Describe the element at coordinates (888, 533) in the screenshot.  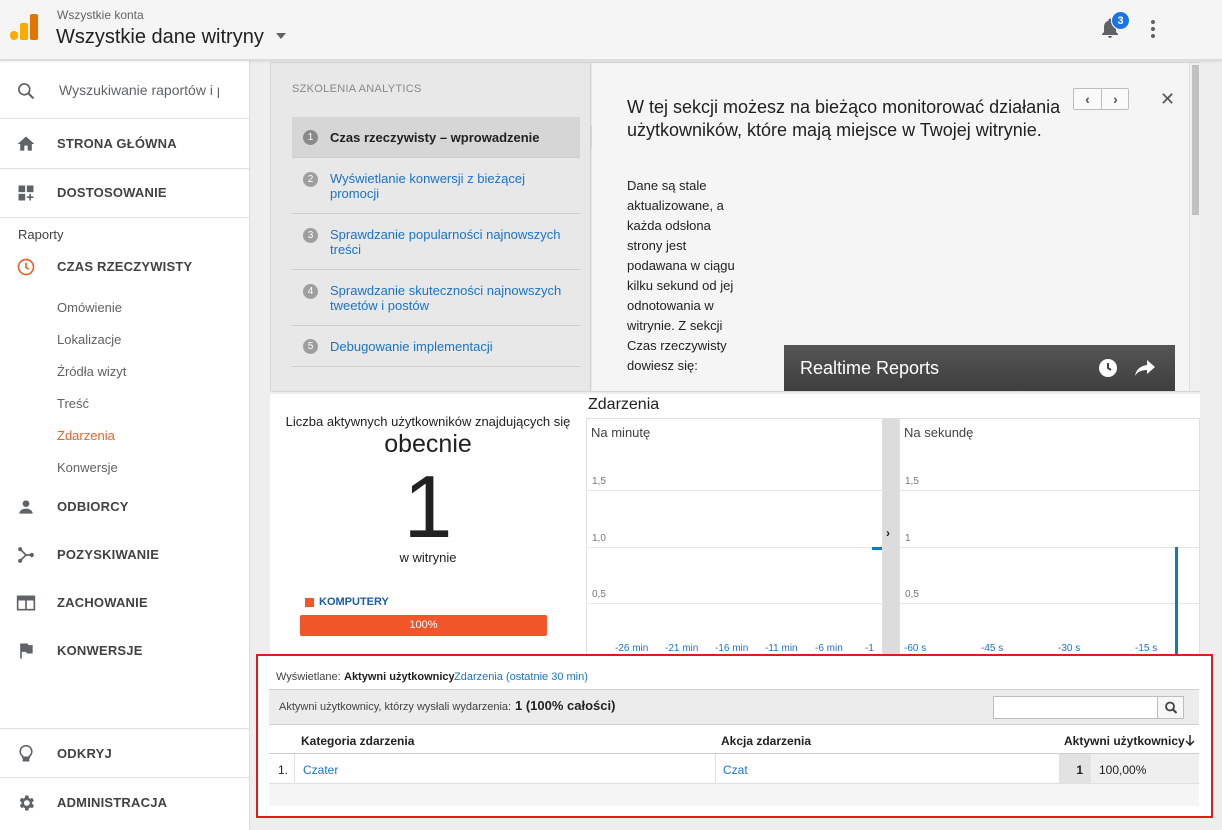
I see `chevron-right-icon: ›` at that location.